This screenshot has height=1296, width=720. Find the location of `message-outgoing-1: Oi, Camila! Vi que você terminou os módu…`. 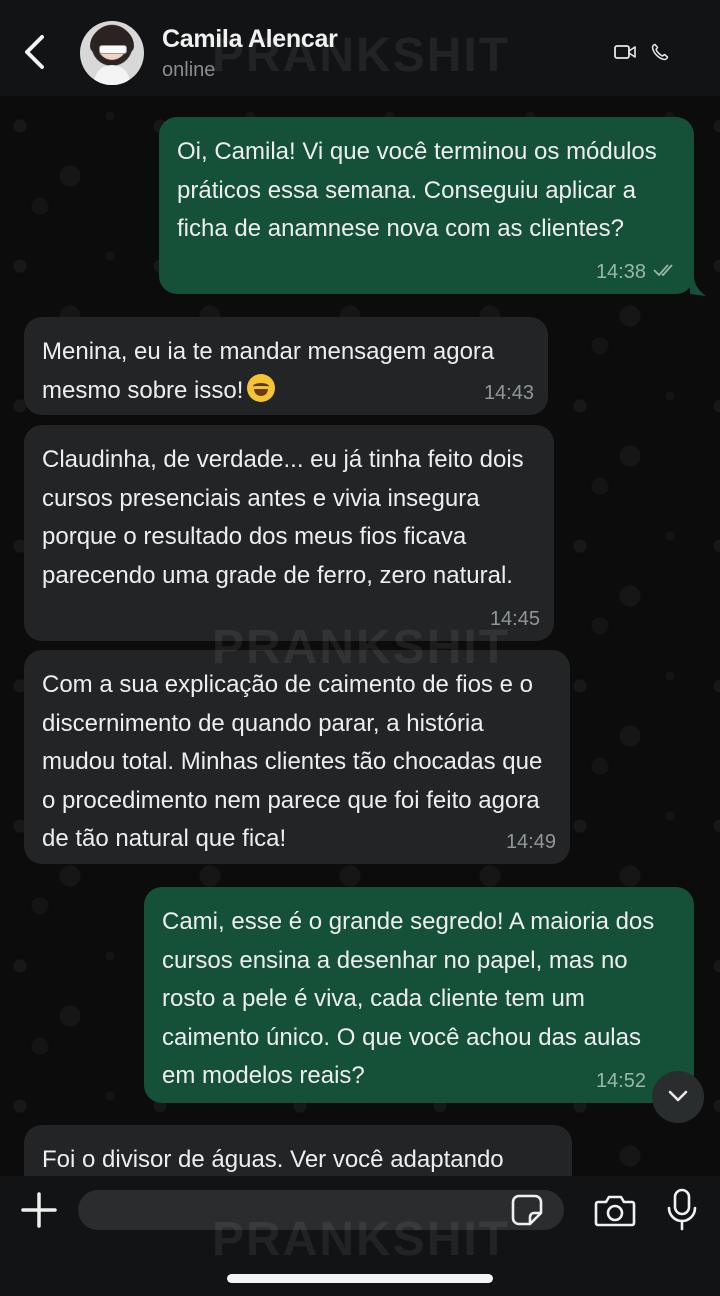

message-outgoing-1: Oi, Camila! Vi que você terminou os módu… is located at coordinates (426, 205).